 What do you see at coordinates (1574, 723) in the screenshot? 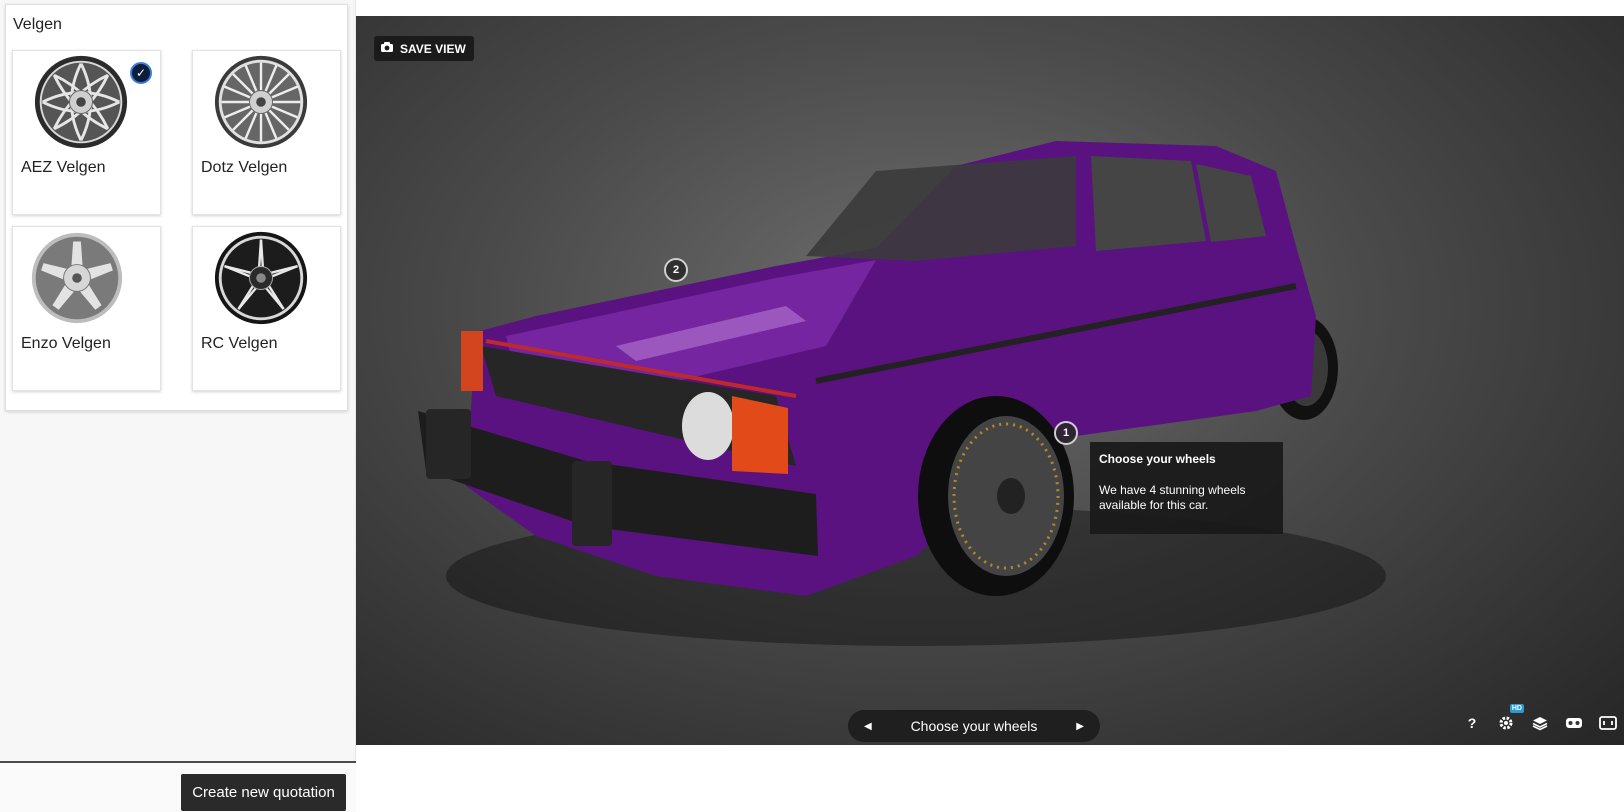
I see `vr-headset-icon` at bounding box center [1574, 723].